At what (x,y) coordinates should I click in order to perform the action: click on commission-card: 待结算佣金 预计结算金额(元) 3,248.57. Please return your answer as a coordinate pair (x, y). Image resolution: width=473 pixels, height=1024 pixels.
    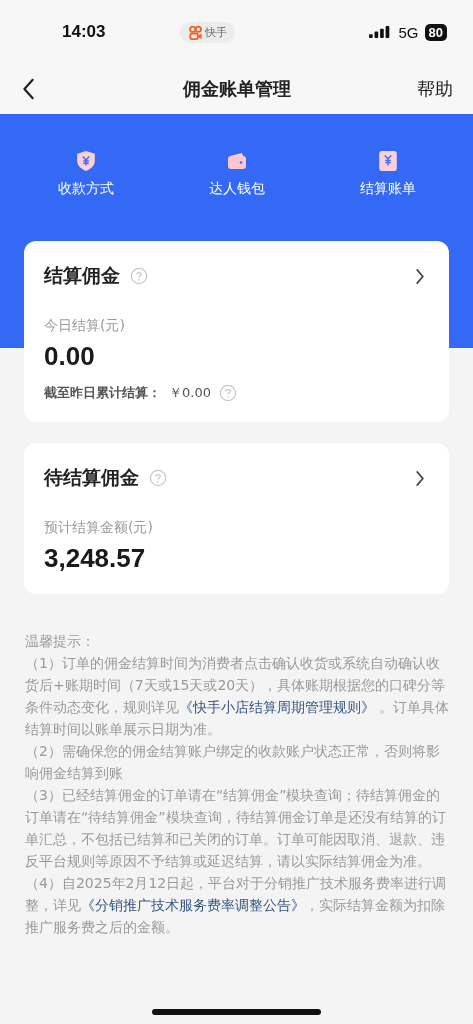
    Looking at the image, I should click on (236, 518).